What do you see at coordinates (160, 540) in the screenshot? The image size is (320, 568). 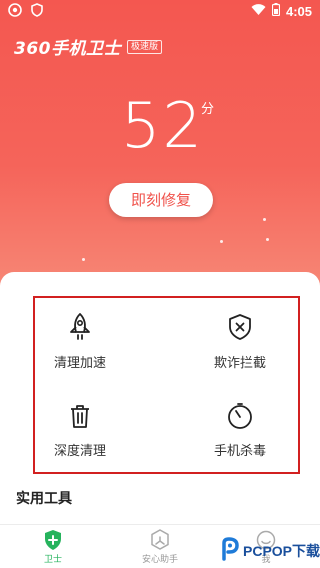 I see `assistant-icon` at bounding box center [160, 540].